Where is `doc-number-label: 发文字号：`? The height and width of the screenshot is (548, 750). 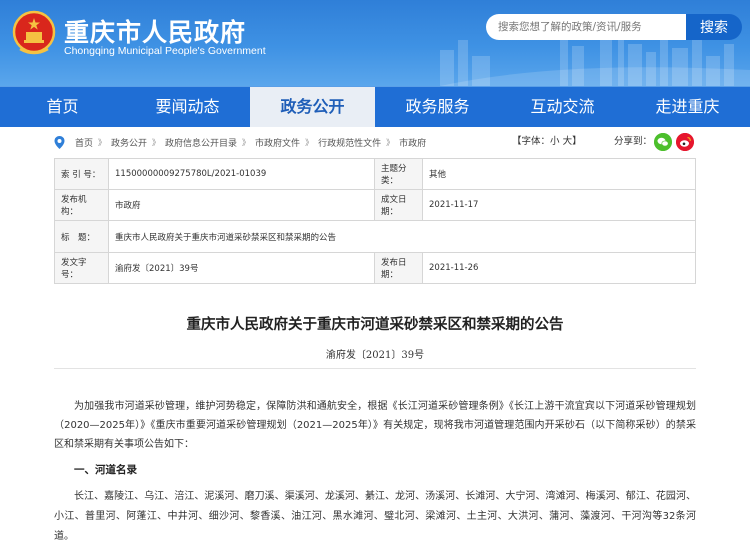
doc-number-label: 发文字号： is located at coordinates (81, 268).